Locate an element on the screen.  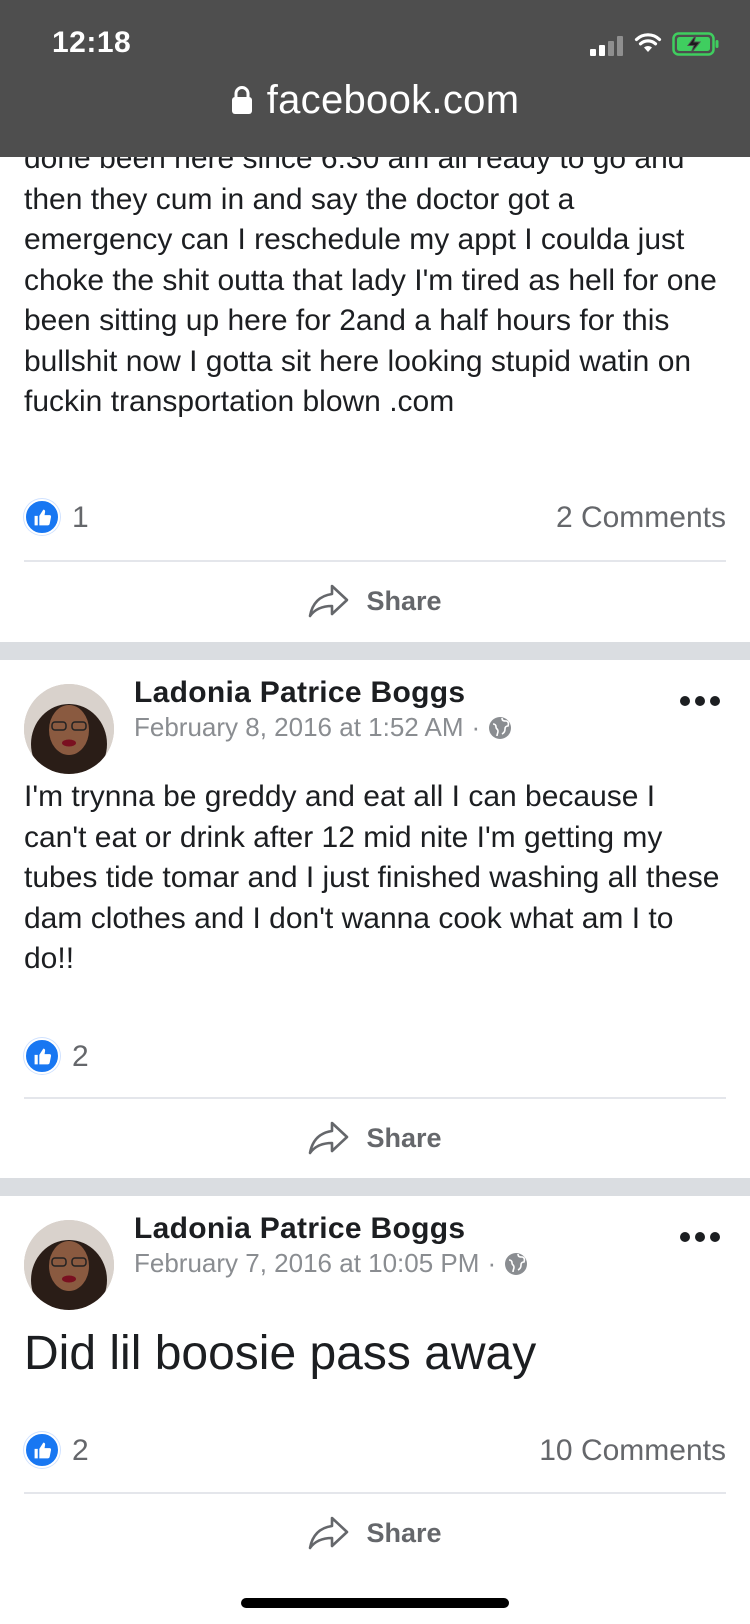
comments-count: 10 Comments is located at coordinates (632, 1451).